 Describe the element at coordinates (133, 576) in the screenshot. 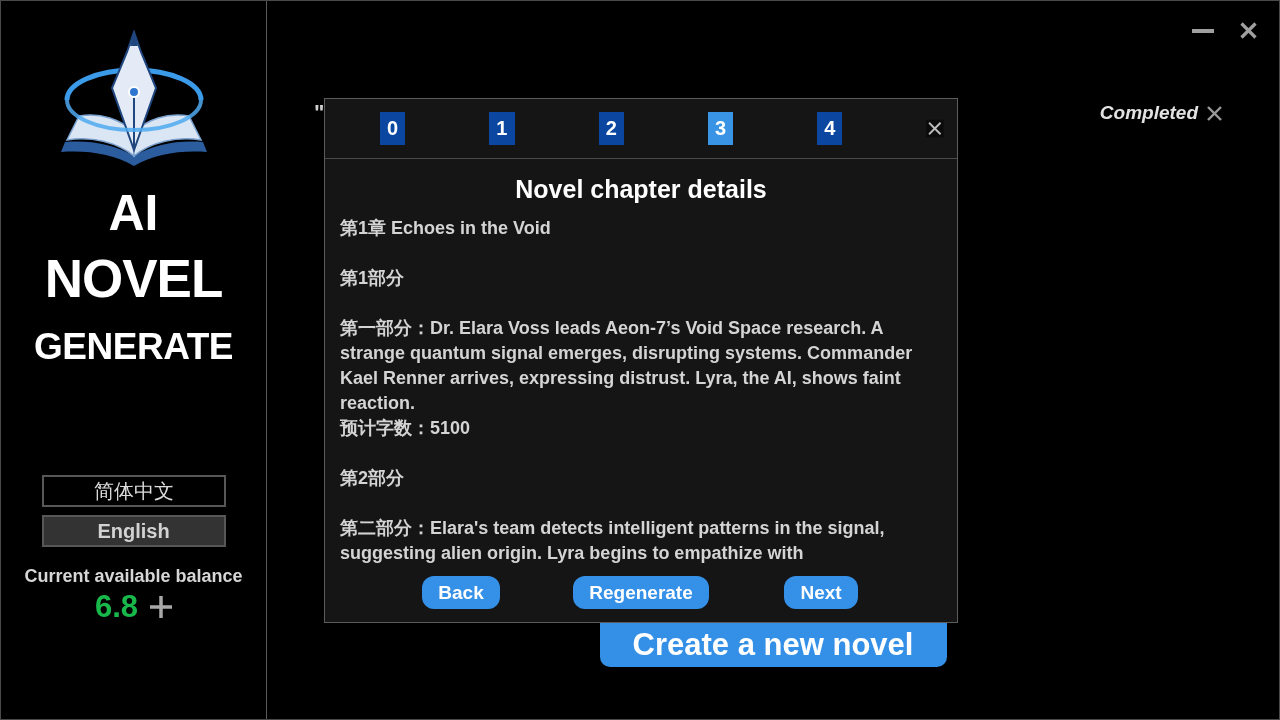

I see `balance-label: Current available balance` at that location.